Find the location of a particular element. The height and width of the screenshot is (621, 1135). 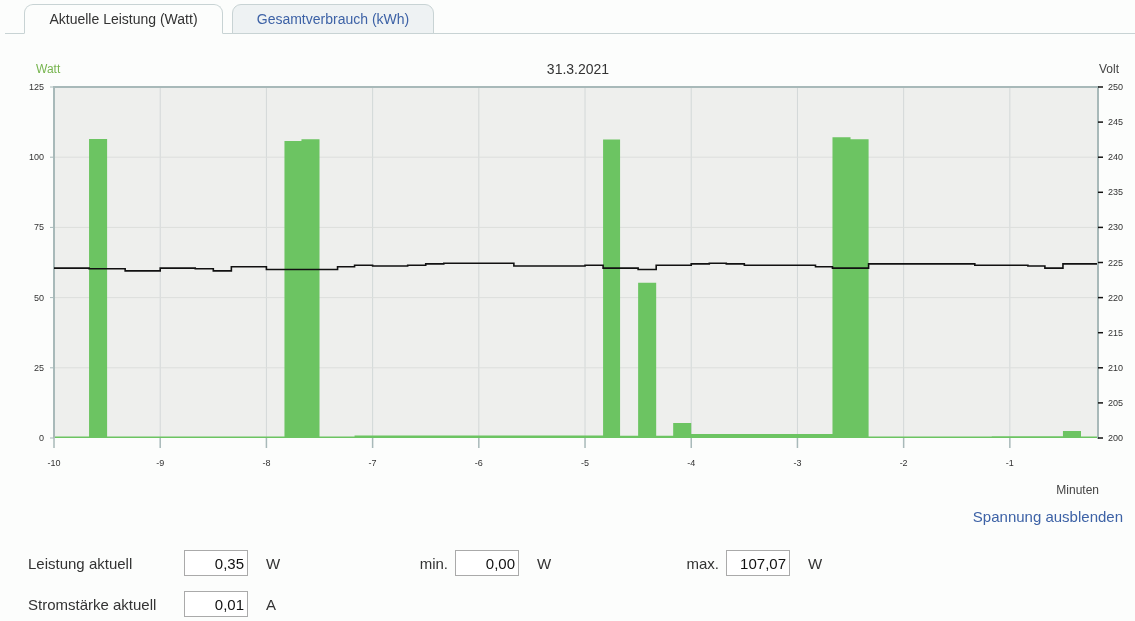

axis-tick-label: 240 is located at coordinates (1116, 157).